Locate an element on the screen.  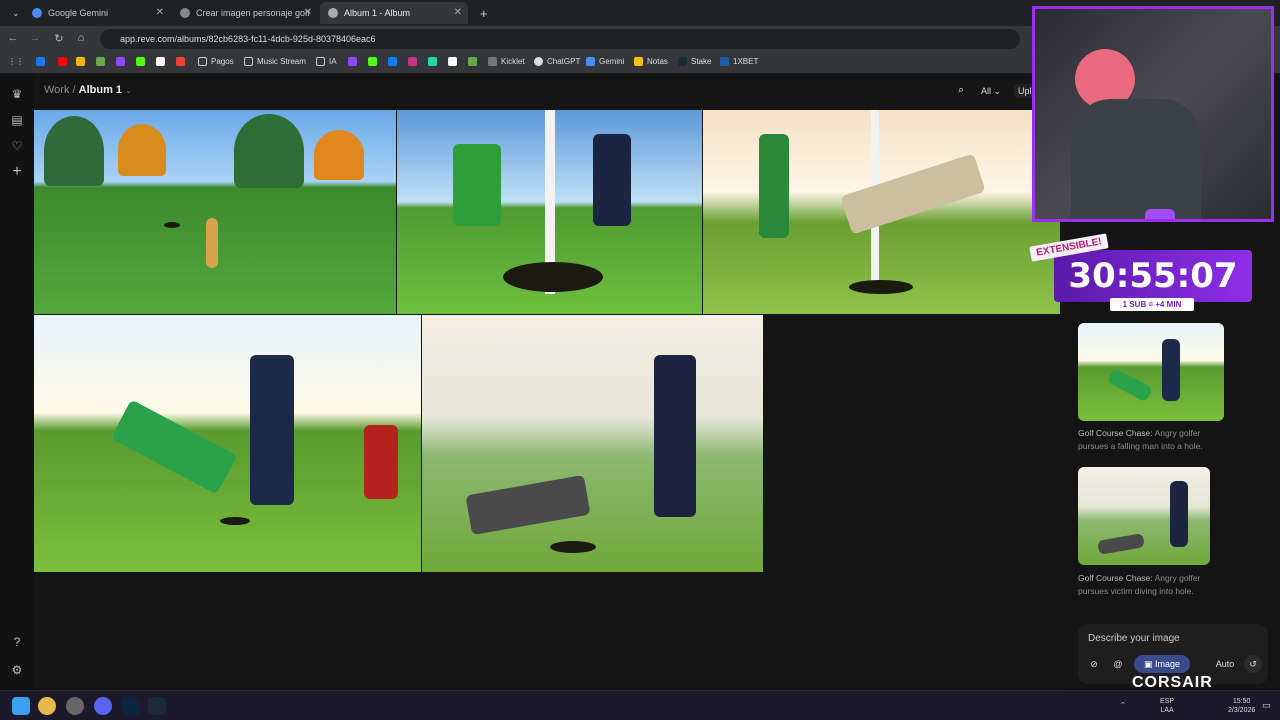
language-indicator: ESP LAA is located at coordinates (1167, 706).